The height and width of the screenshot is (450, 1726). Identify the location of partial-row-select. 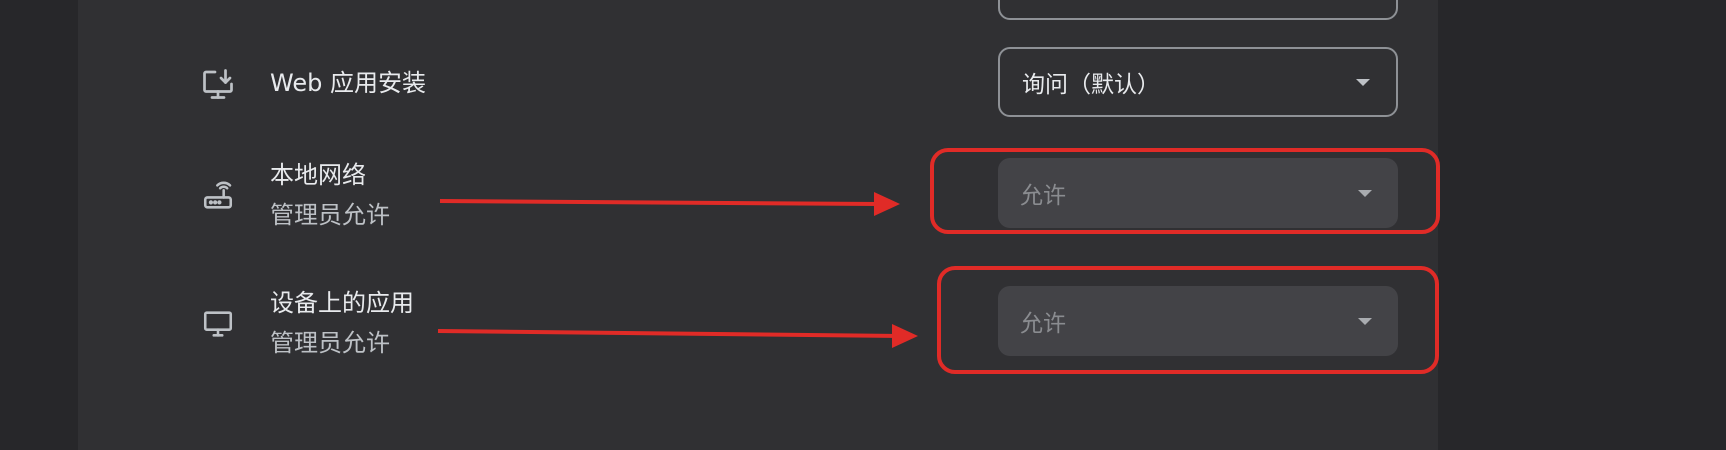
(1198, 10).